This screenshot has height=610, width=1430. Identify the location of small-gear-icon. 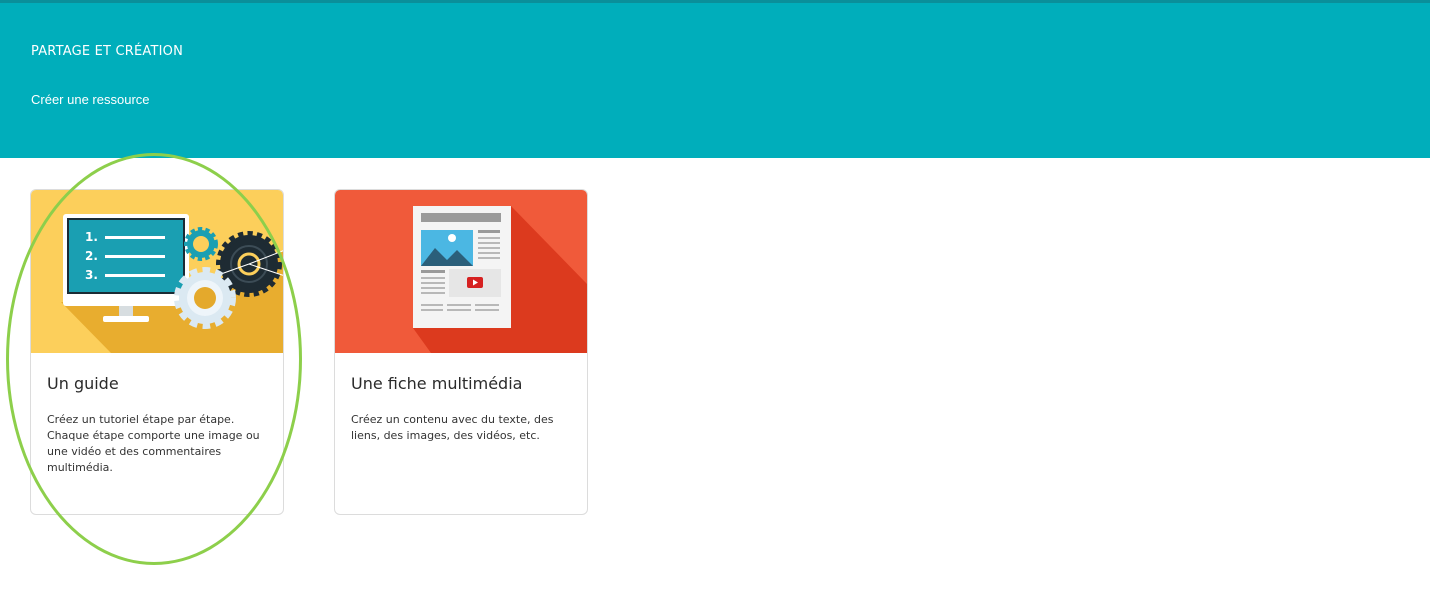
(201, 244).